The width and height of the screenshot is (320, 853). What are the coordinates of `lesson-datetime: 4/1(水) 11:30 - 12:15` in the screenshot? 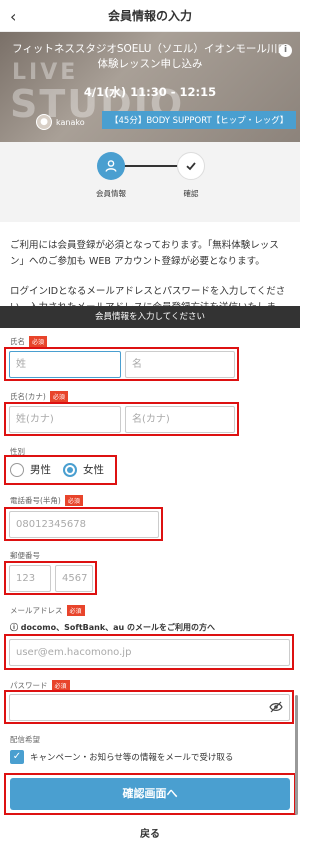 It's located at (150, 92).